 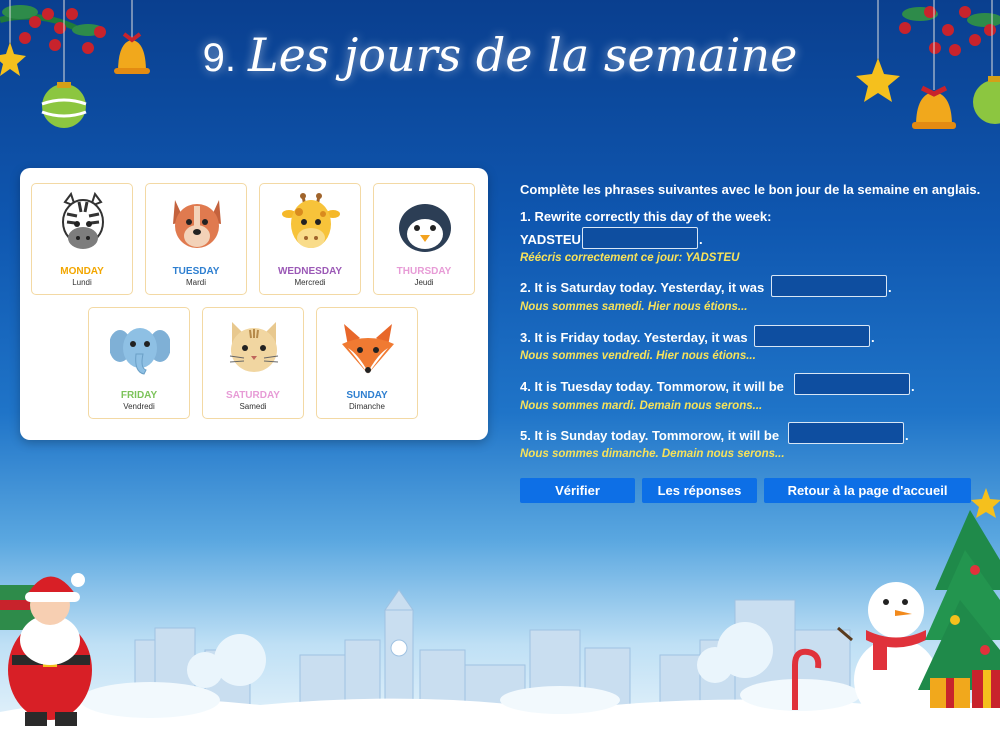 What do you see at coordinates (985, 503) in the screenshot?
I see `tree-star-icon` at bounding box center [985, 503].